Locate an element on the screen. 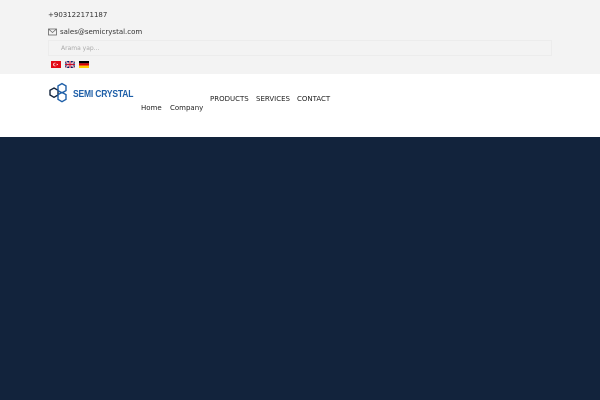  phone-number: +903122171187 is located at coordinates (77, 15).